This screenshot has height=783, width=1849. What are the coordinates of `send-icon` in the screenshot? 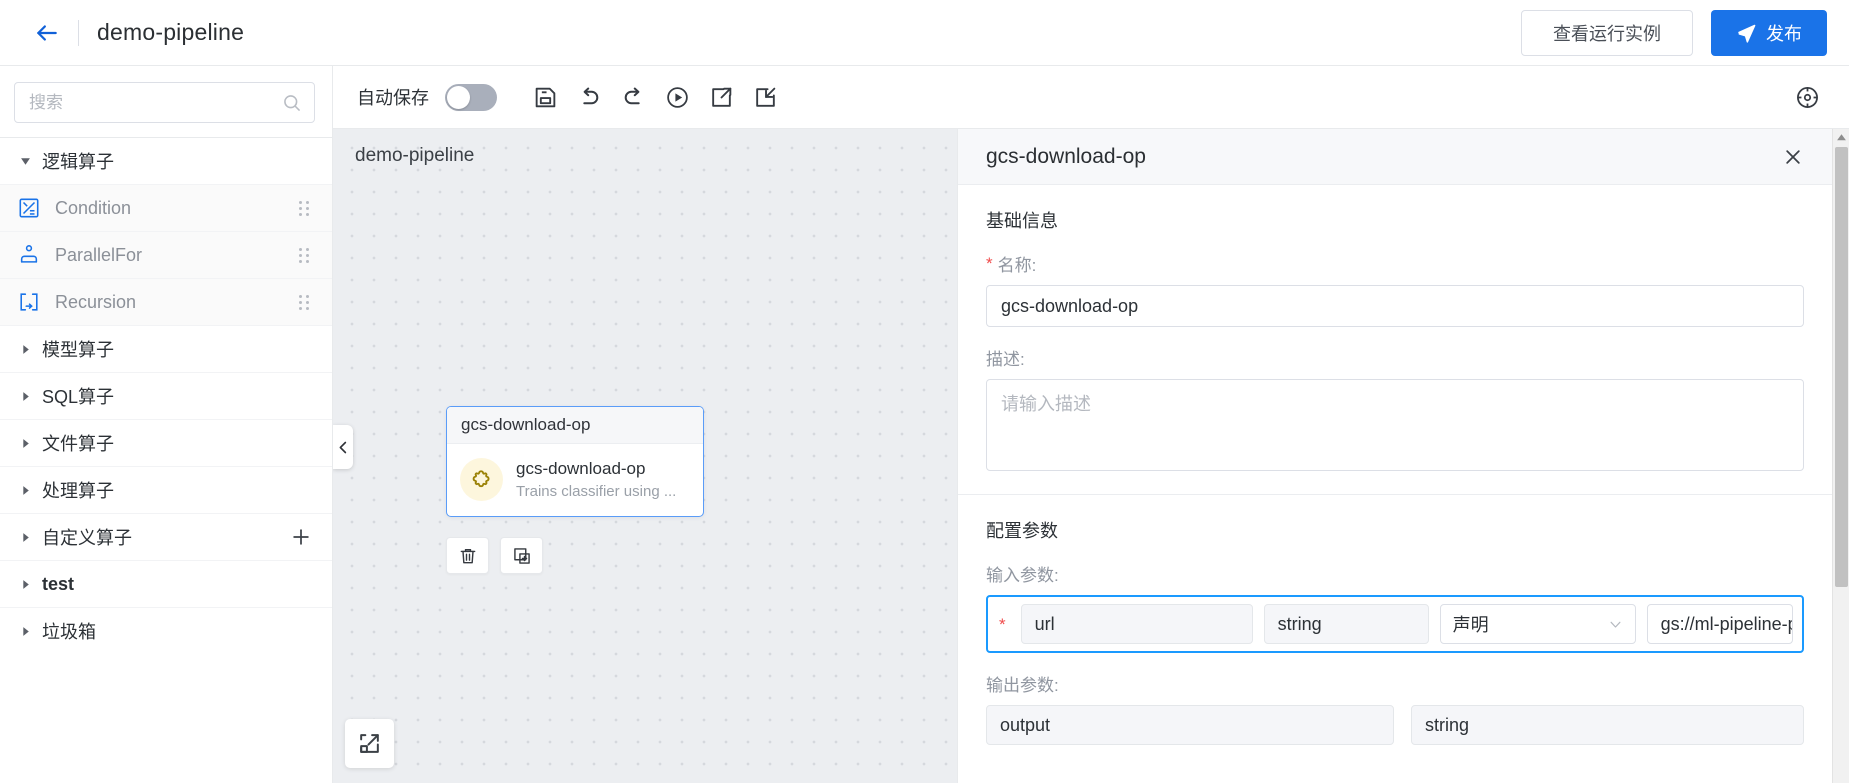 It's located at (1746, 33).